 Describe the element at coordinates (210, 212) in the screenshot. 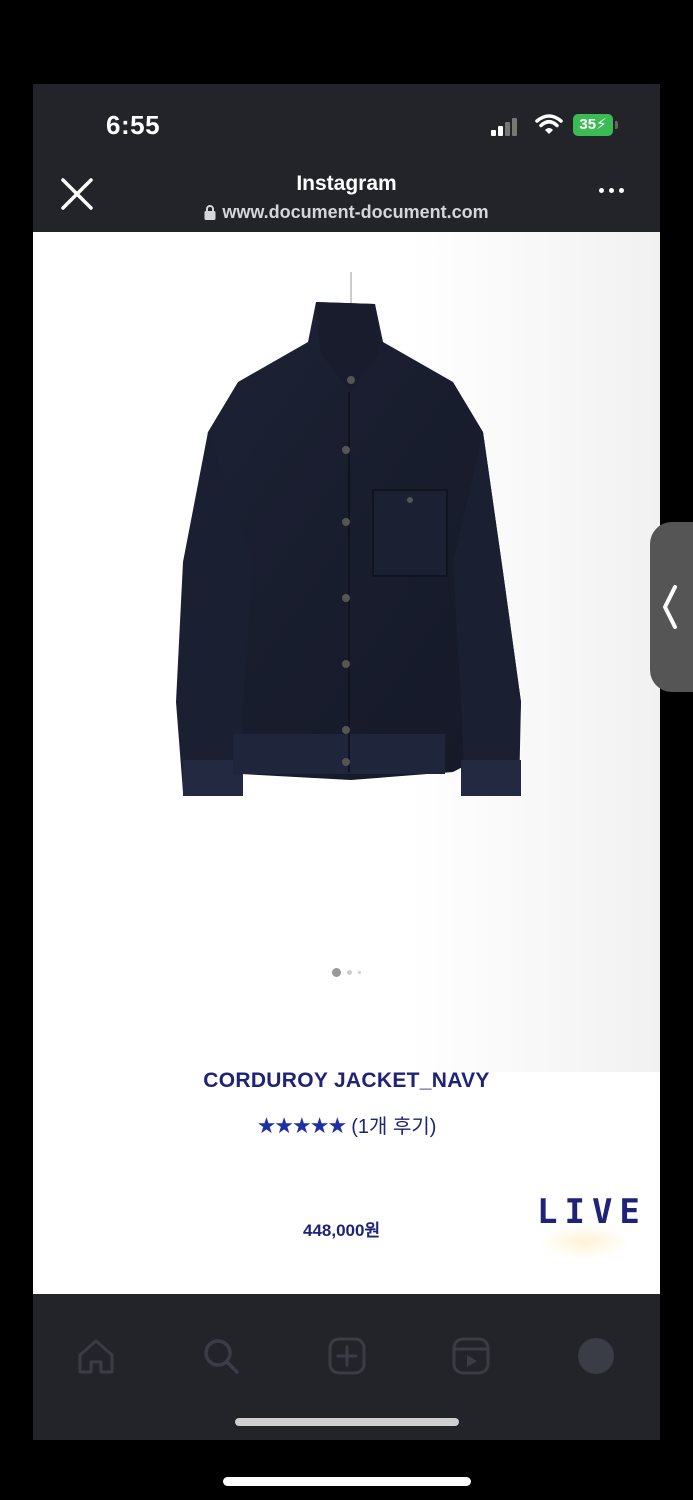

I see `lock-icon` at that location.